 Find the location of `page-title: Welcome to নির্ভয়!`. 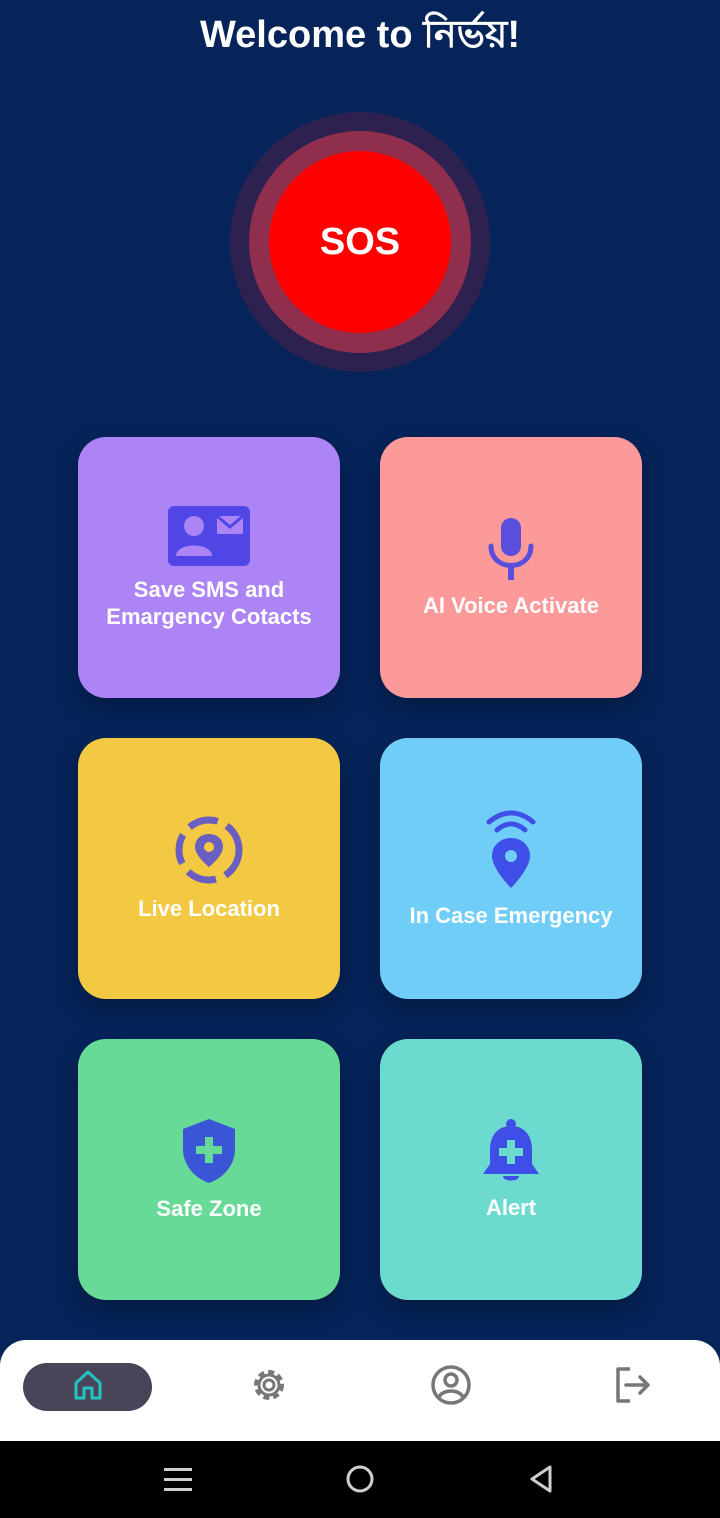

page-title: Welcome to নির্ভয়! is located at coordinates (360, 35).